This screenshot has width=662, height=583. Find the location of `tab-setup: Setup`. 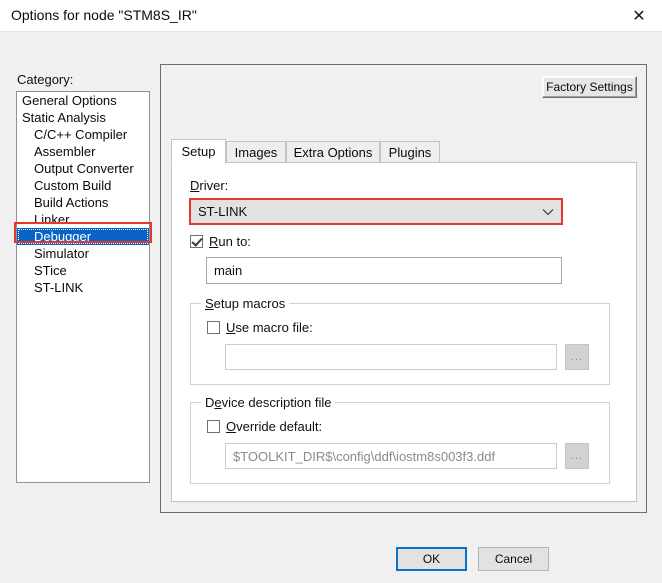

tab-setup: Setup is located at coordinates (198, 151).